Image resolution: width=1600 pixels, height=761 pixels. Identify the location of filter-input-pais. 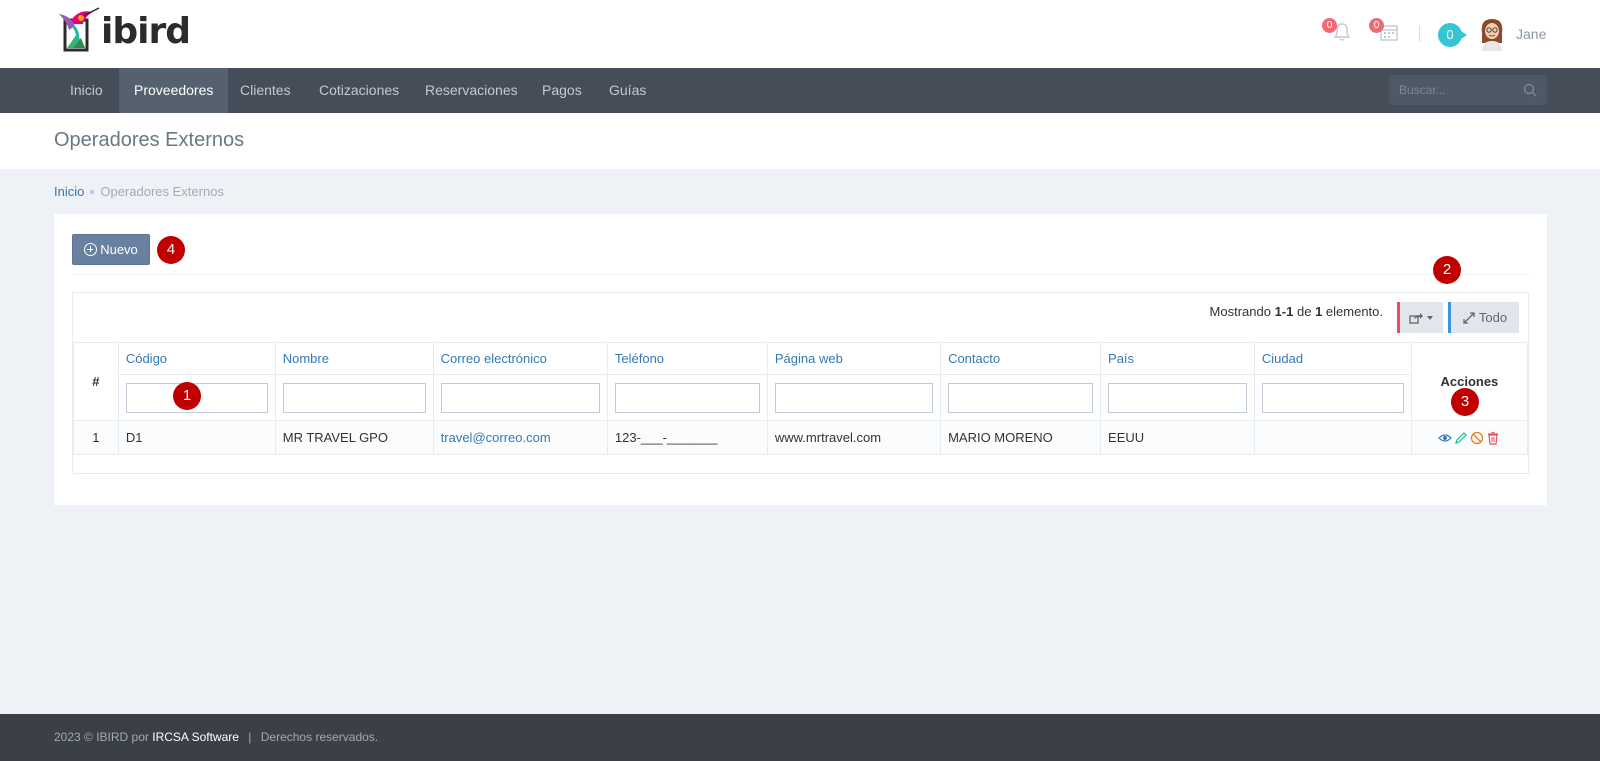
(1177, 397).